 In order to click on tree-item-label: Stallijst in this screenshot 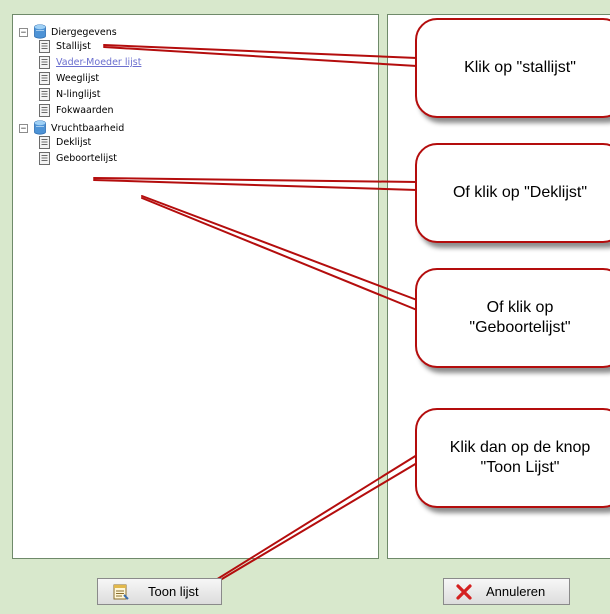, I will do `click(73, 46)`.